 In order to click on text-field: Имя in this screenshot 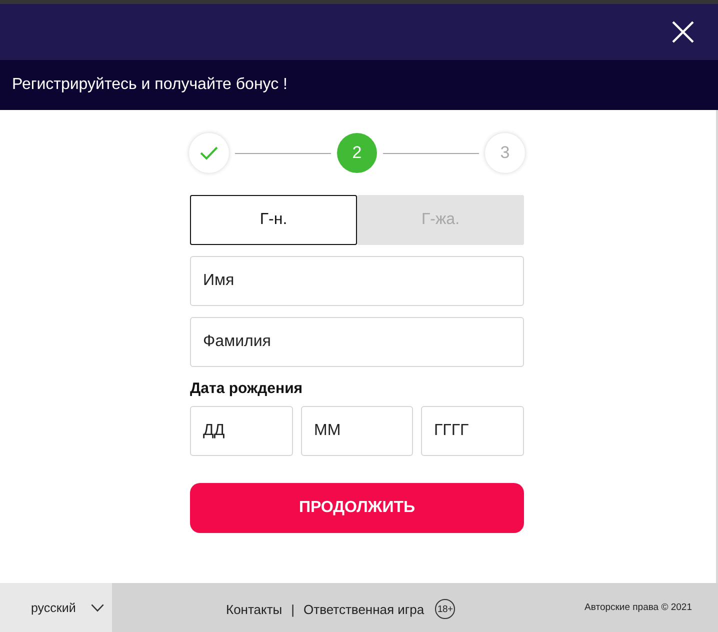, I will do `click(357, 281)`.